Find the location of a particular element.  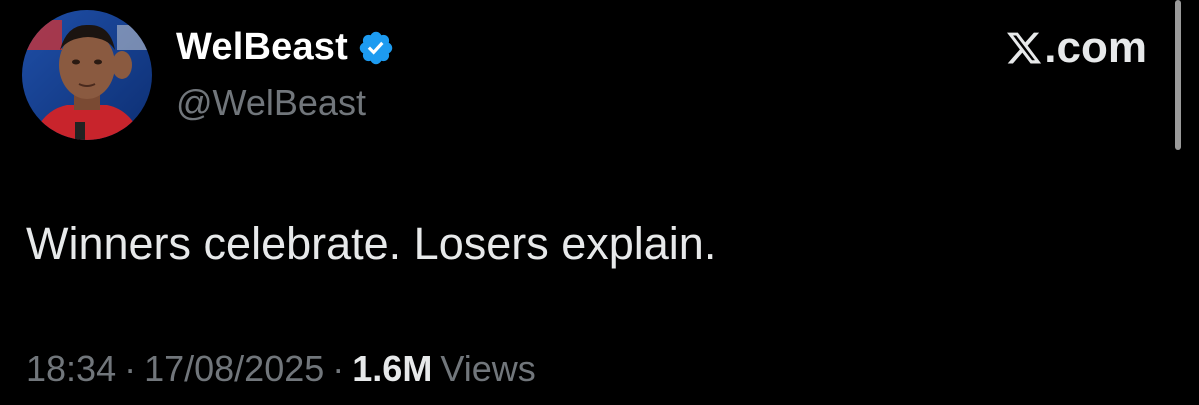

views-label: Views is located at coordinates (488, 368).